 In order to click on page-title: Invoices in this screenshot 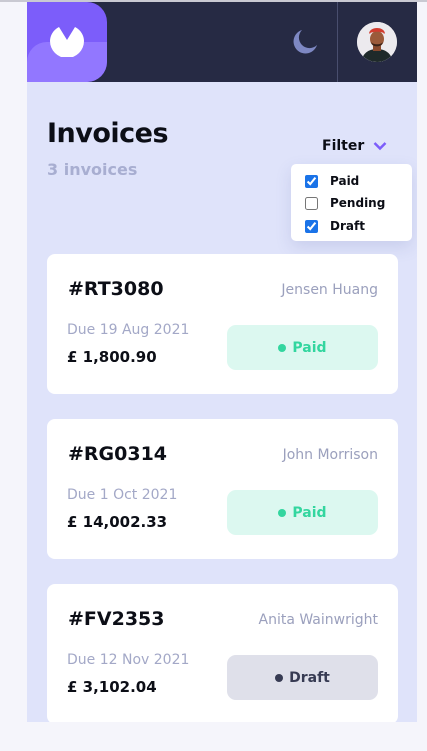, I will do `click(108, 133)`.